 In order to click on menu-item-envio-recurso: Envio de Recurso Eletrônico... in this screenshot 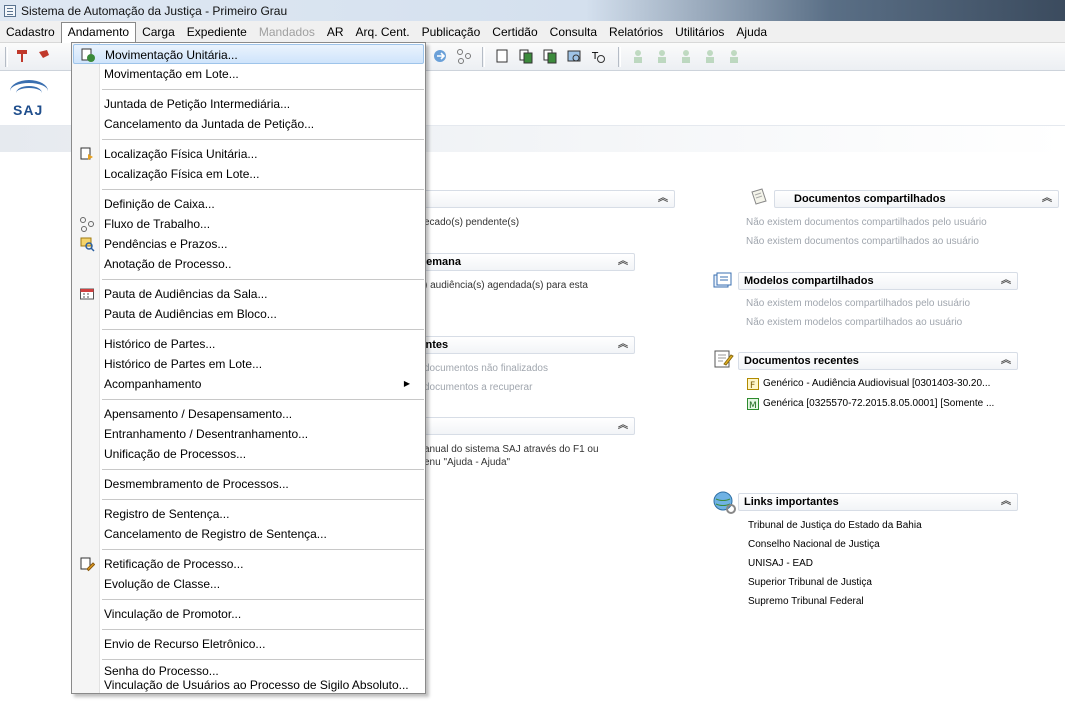, I will do `click(248, 644)`.